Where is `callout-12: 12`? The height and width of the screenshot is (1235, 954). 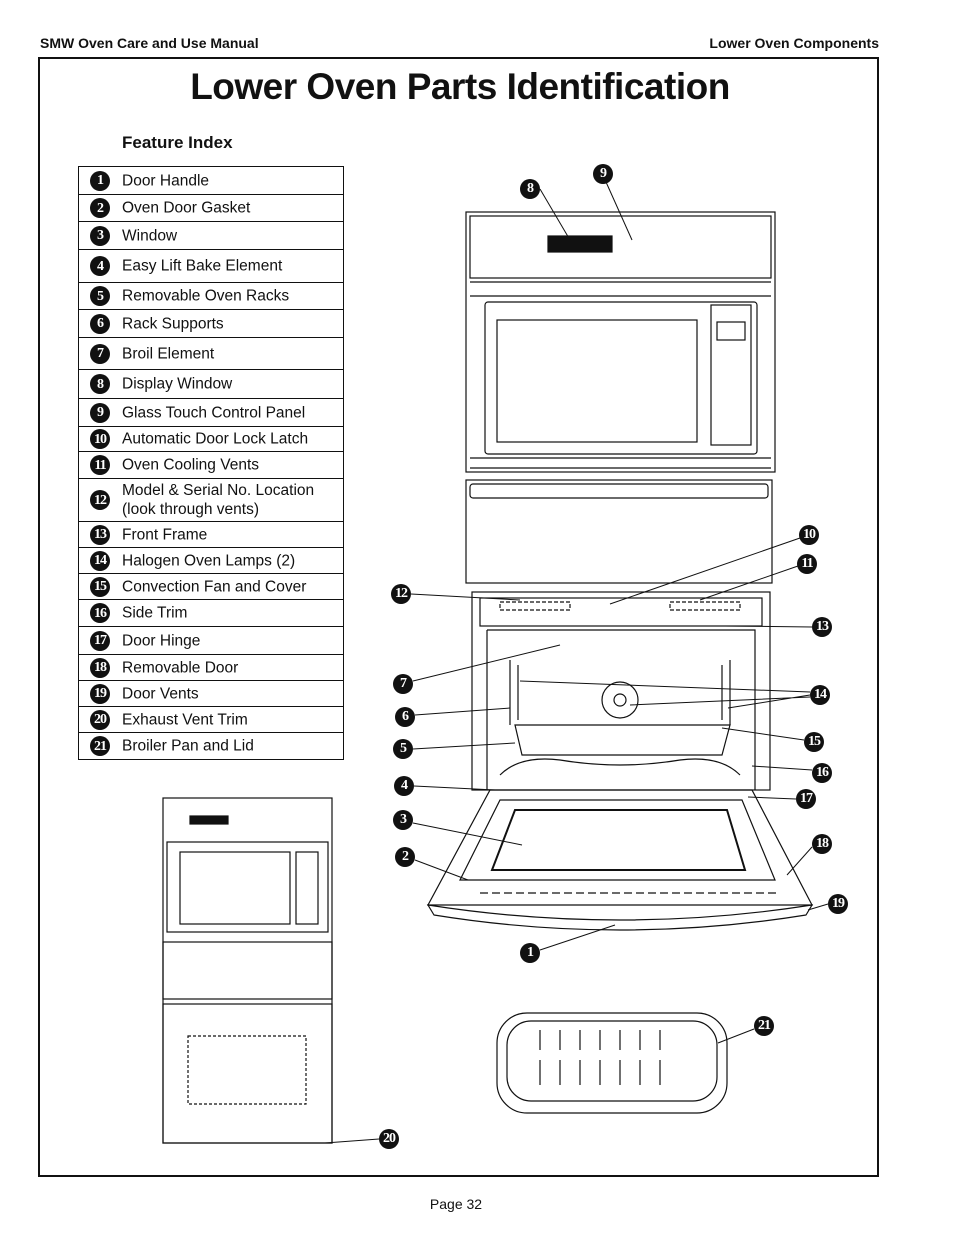
callout-12: 12 is located at coordinates (401, 594).